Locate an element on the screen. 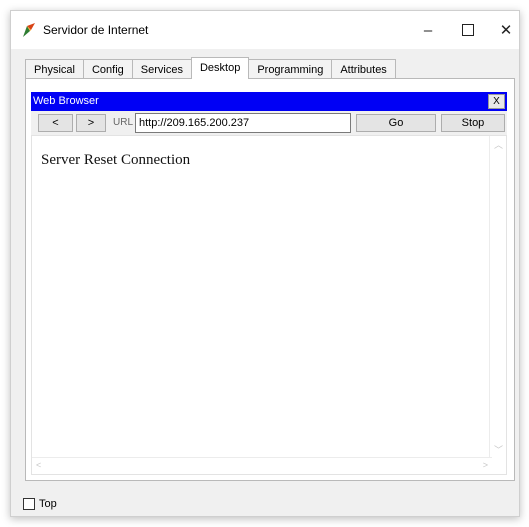  close-icon: ✕ is located at coordinates (506, 30).